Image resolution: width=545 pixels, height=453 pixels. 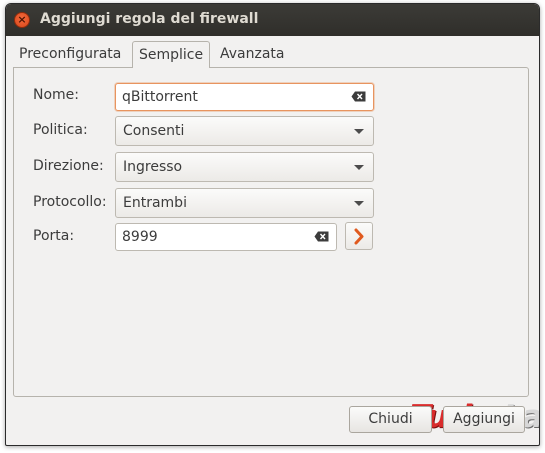 I want to click on port-label: Porta:, so click(x=54, y=236).